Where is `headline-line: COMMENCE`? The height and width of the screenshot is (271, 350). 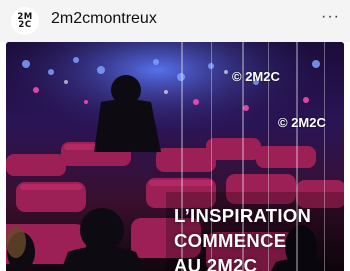
headline-line: COMMENCE is located at coordinates (230, 240).